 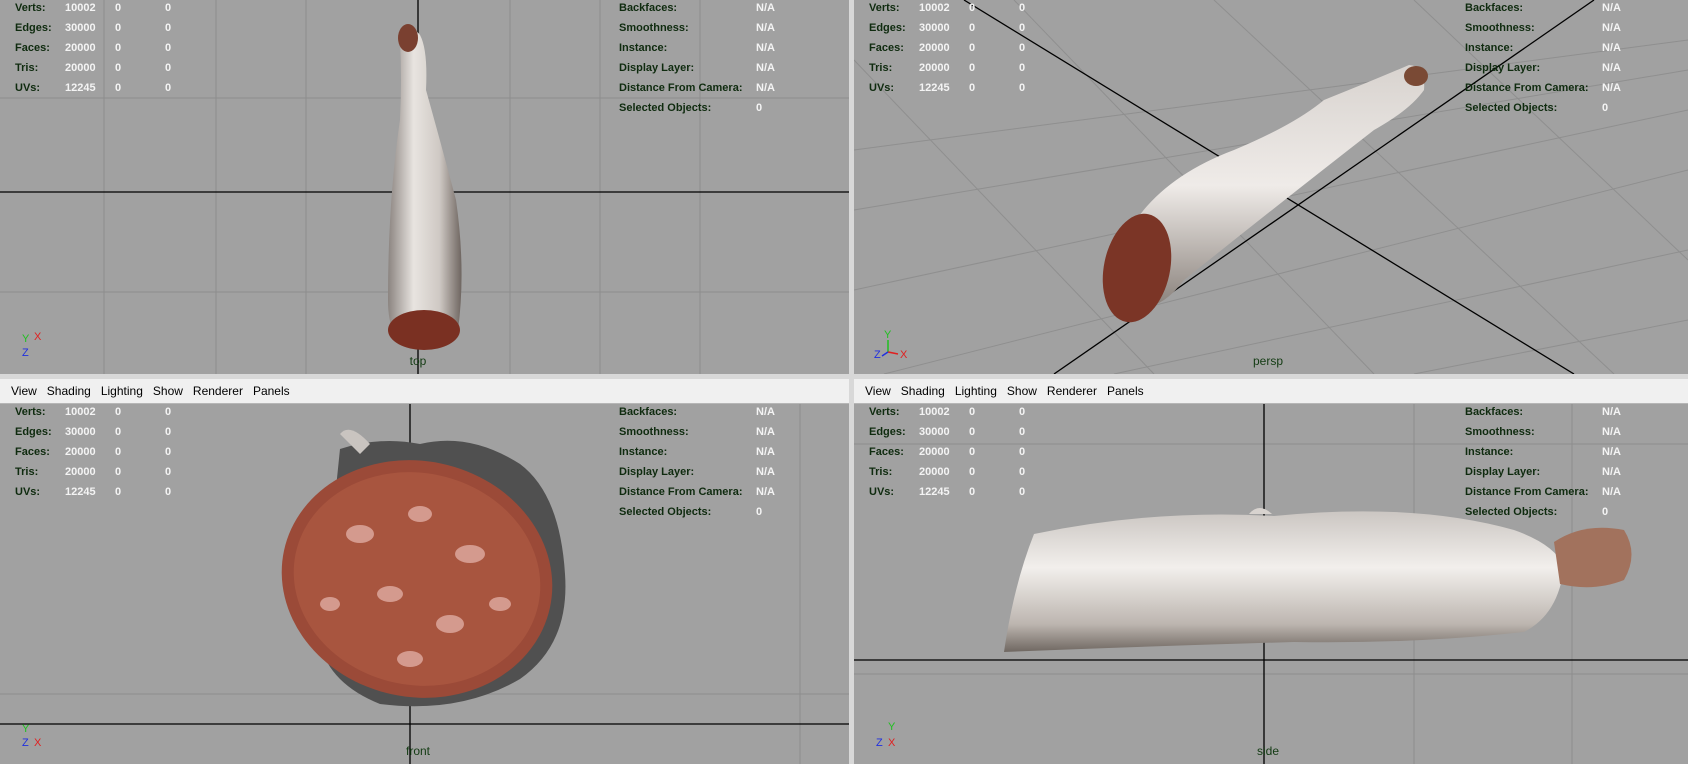 I want to click on camera-label-persp: persp, so click(x=1268, y=361).